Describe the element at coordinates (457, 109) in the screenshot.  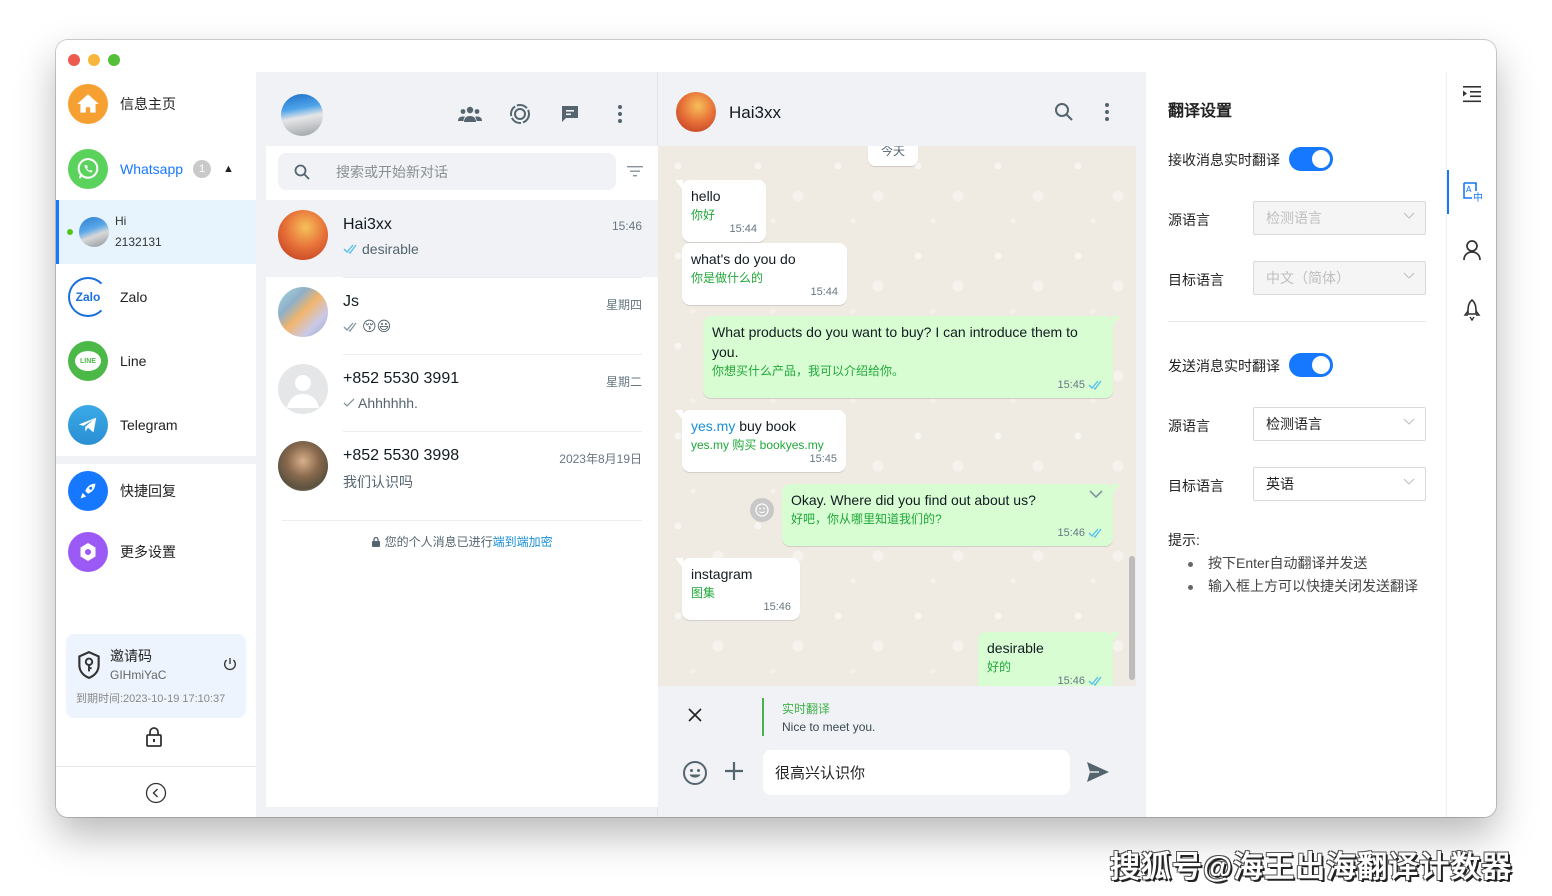
I see `chat-list-header` at that location.